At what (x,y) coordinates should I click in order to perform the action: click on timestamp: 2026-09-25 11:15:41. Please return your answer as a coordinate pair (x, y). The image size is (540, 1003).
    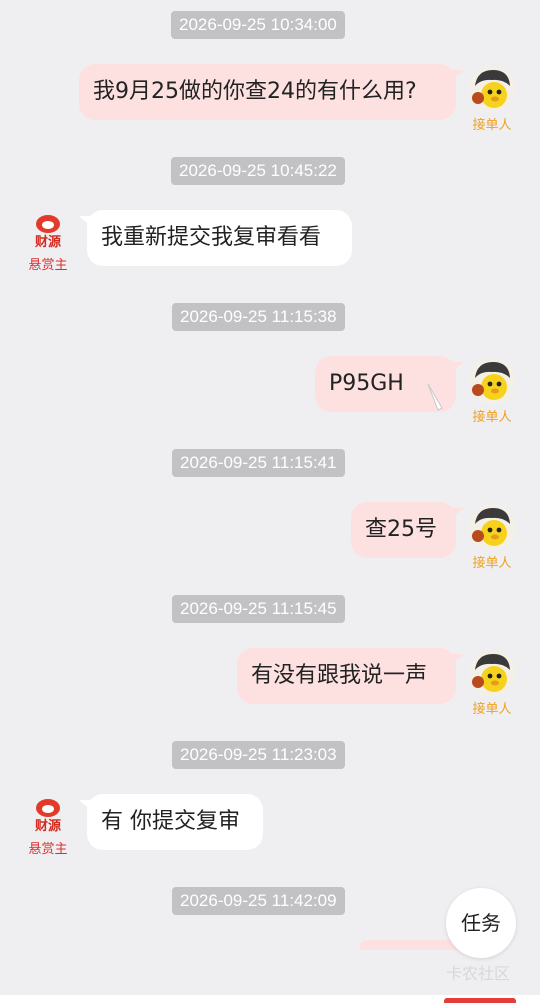
    Looking at the image, I should click on (258, 463).